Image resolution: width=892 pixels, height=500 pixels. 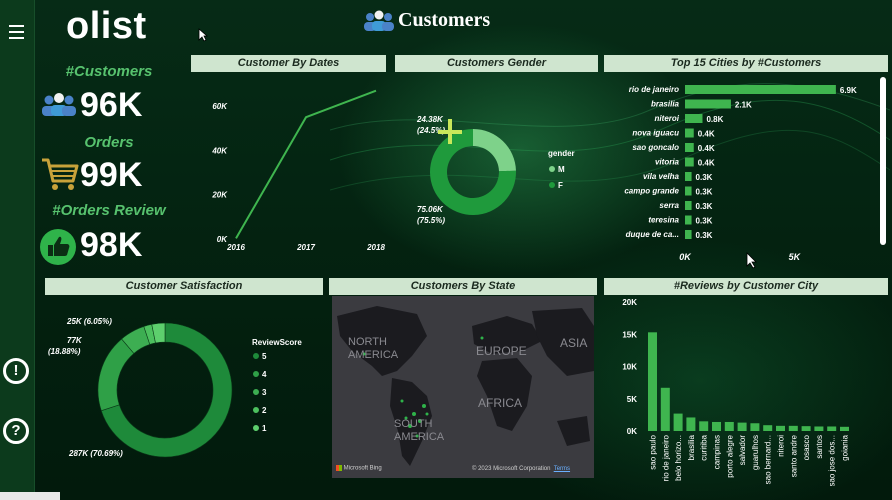 What do you see at coordinates (264, 428) in the screenshot?
I see `legend-label: 1` at bounding box center [264, 428].